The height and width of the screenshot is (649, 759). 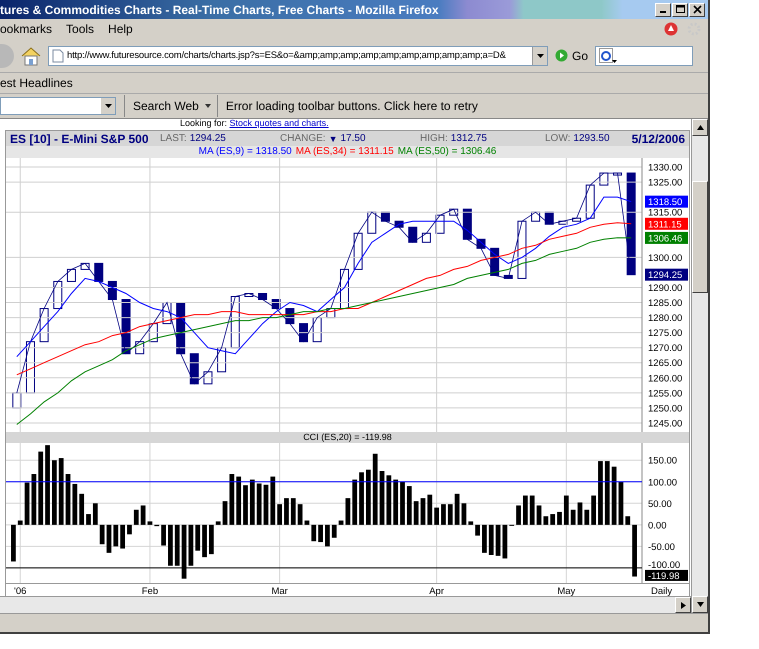 I want to click on horizontal-scrollbar, so click(x=345, y=604).